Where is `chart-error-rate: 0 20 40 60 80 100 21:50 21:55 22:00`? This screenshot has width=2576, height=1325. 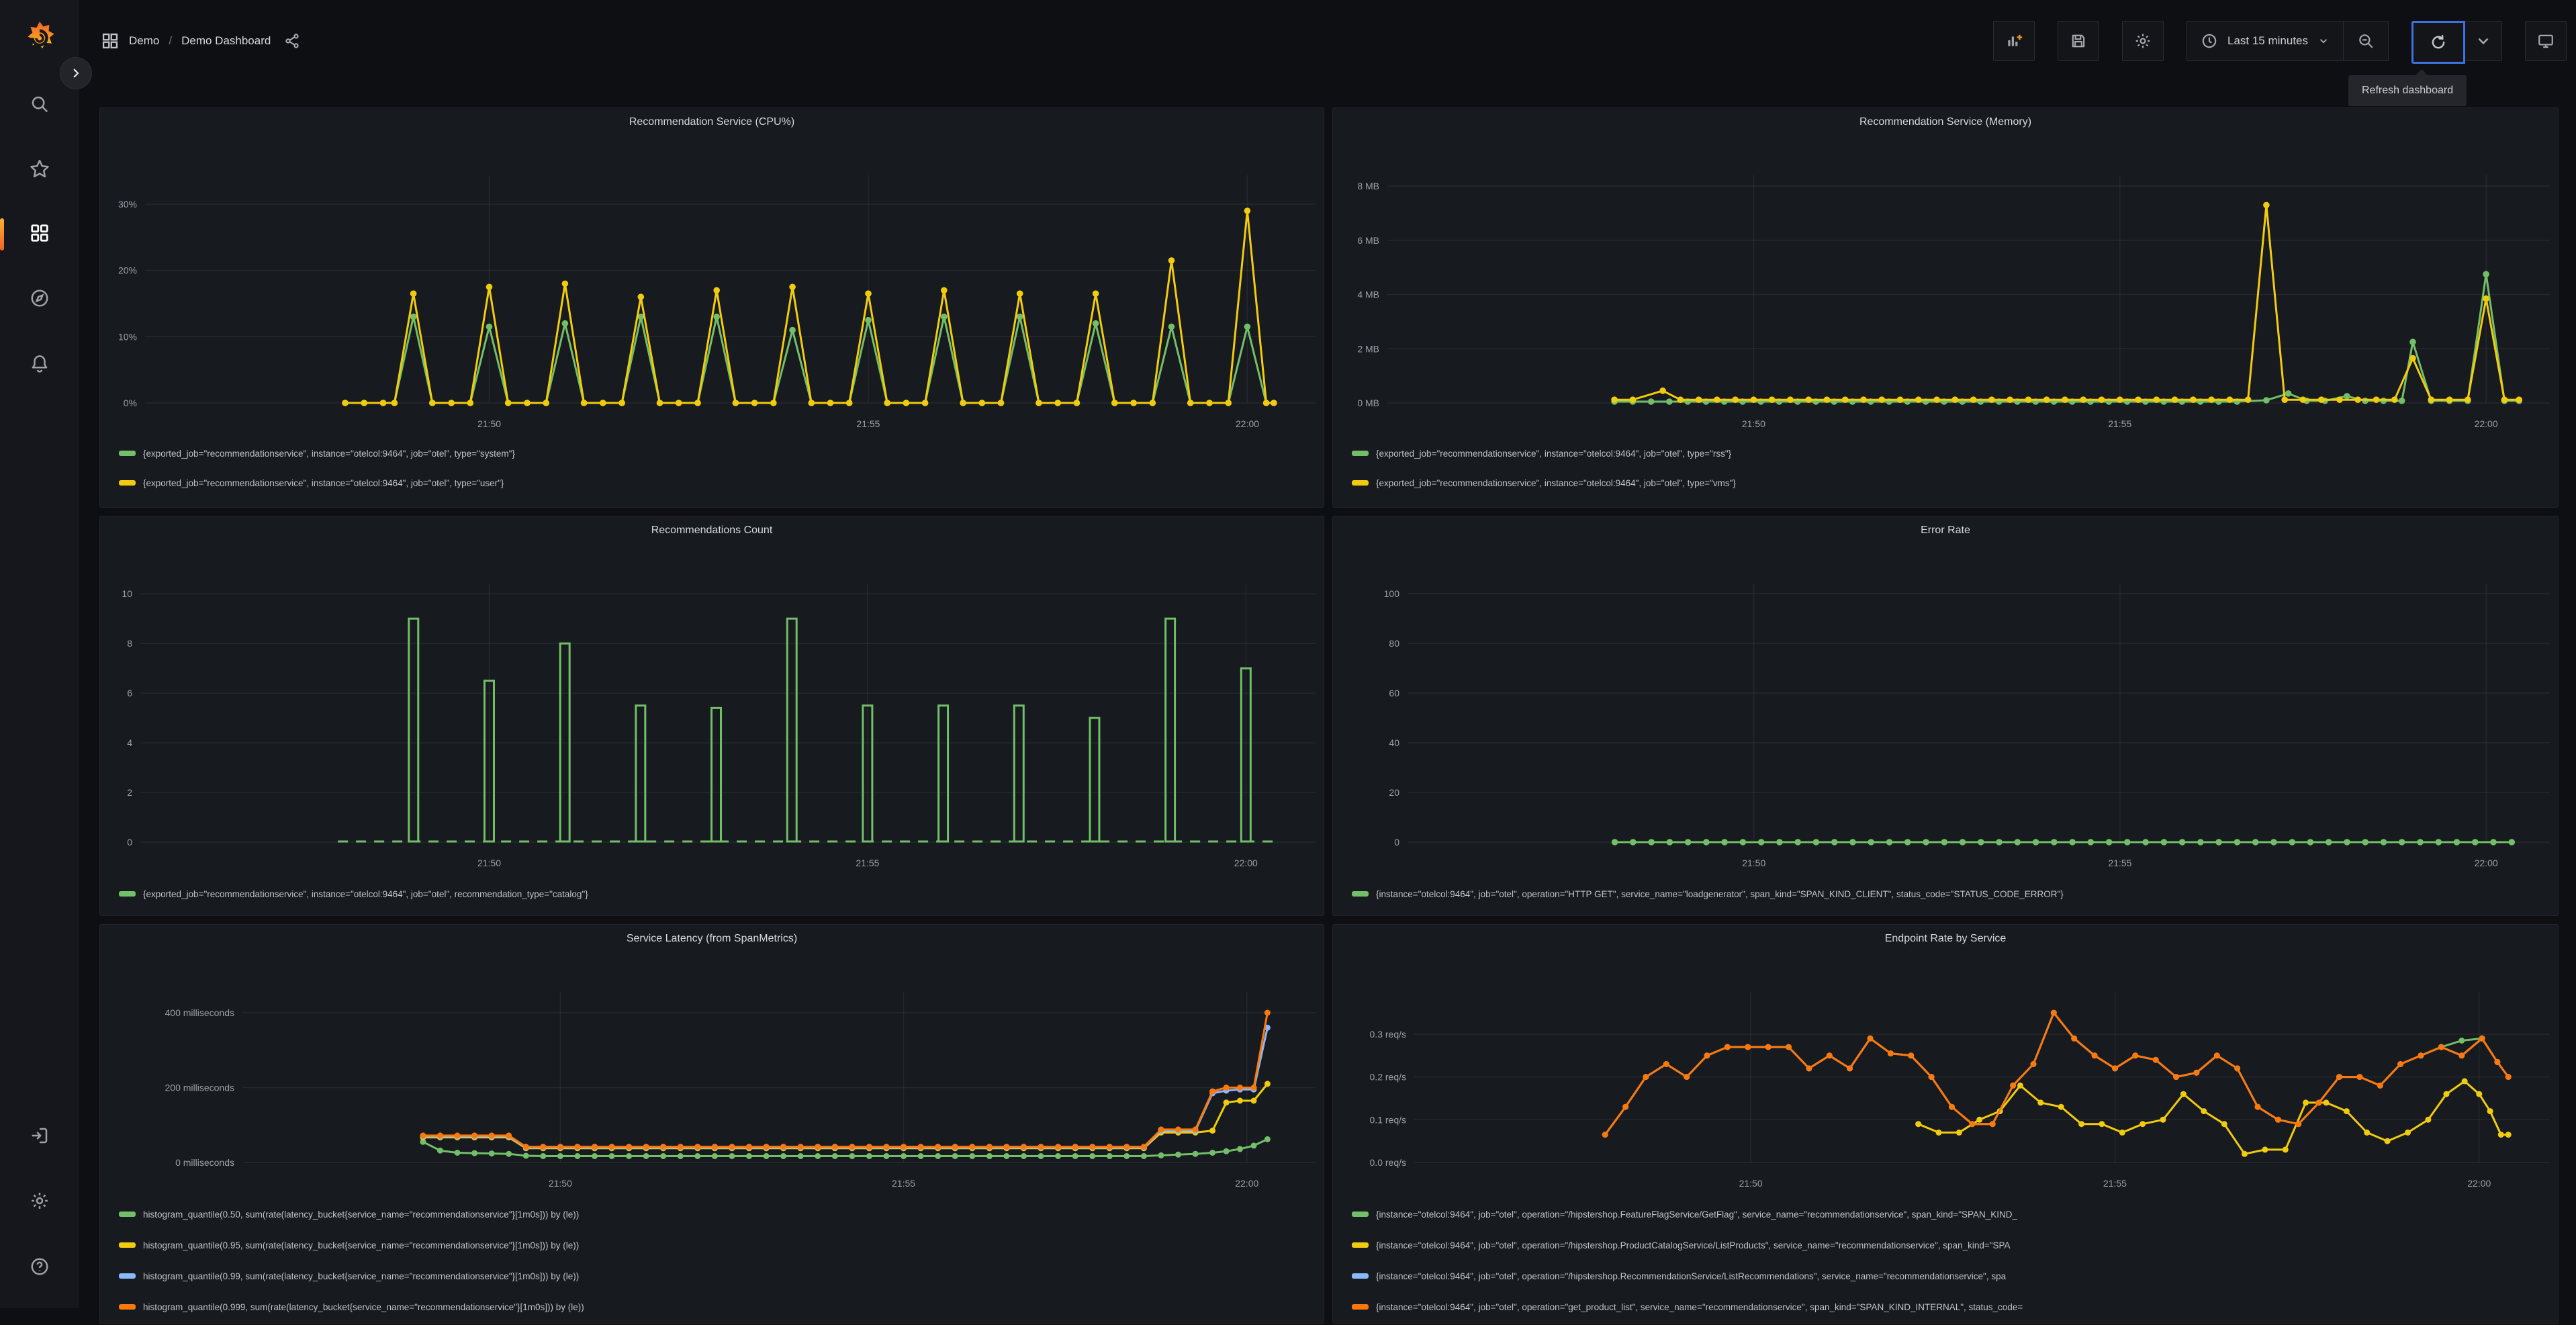 chart-error-rate: 0 20 40 60 80 100 21:50 21:55 22:00 is located at coordinates (1967, 726).